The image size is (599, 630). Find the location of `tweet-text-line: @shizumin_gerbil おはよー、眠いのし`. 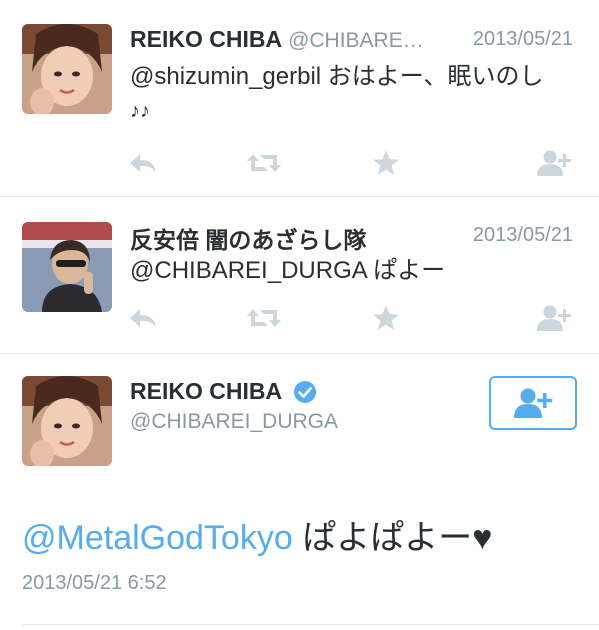

tweet-text-line: @shizumin_gerbil おはよー、眠いのし is located at coordinates (337, 76).